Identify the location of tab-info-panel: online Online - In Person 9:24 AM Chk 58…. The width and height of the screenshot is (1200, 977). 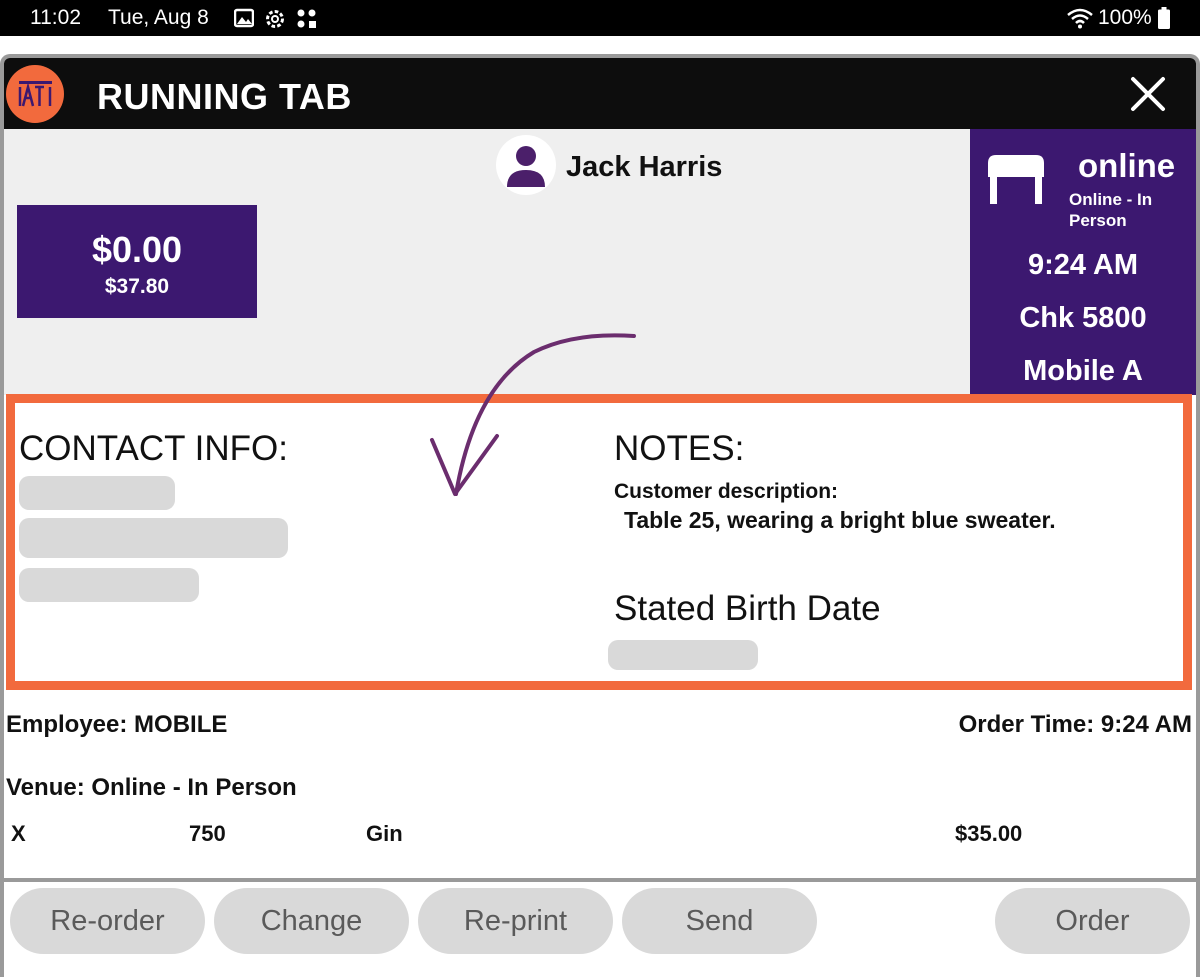
(1083, 262).